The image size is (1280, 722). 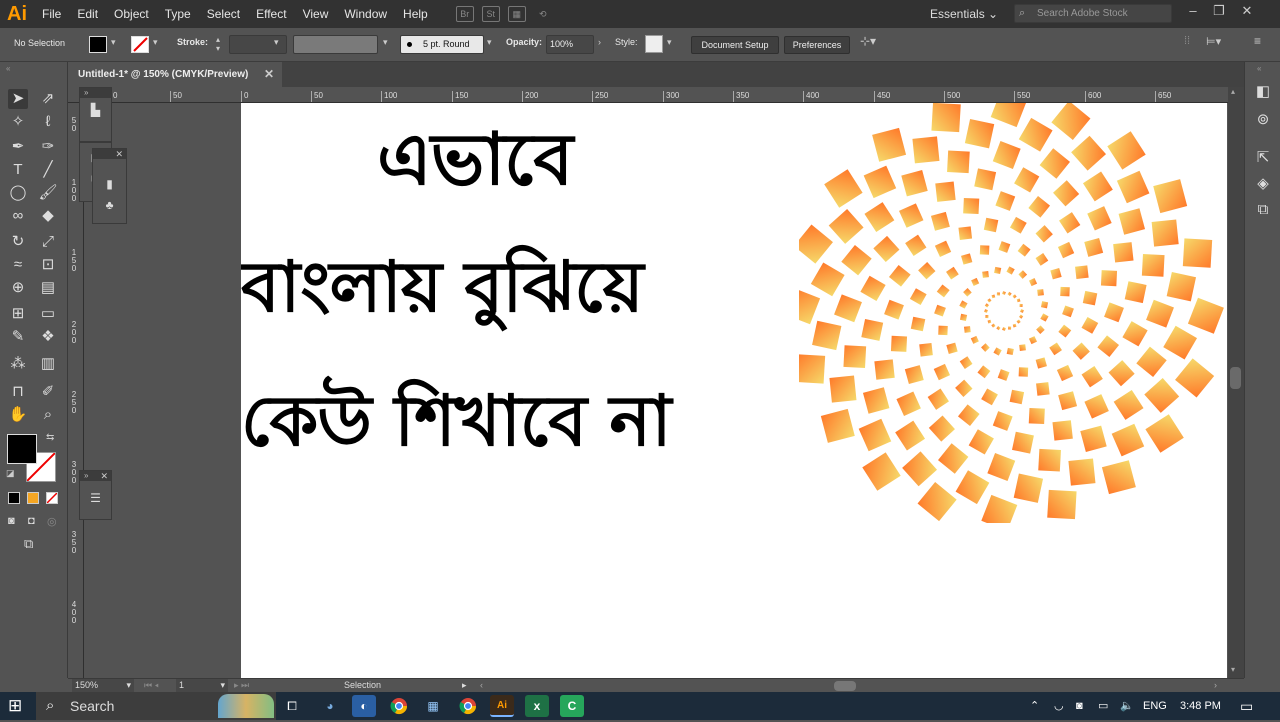 I want to click on color-guide-icon: ◧, so click(x=1263, y=92).